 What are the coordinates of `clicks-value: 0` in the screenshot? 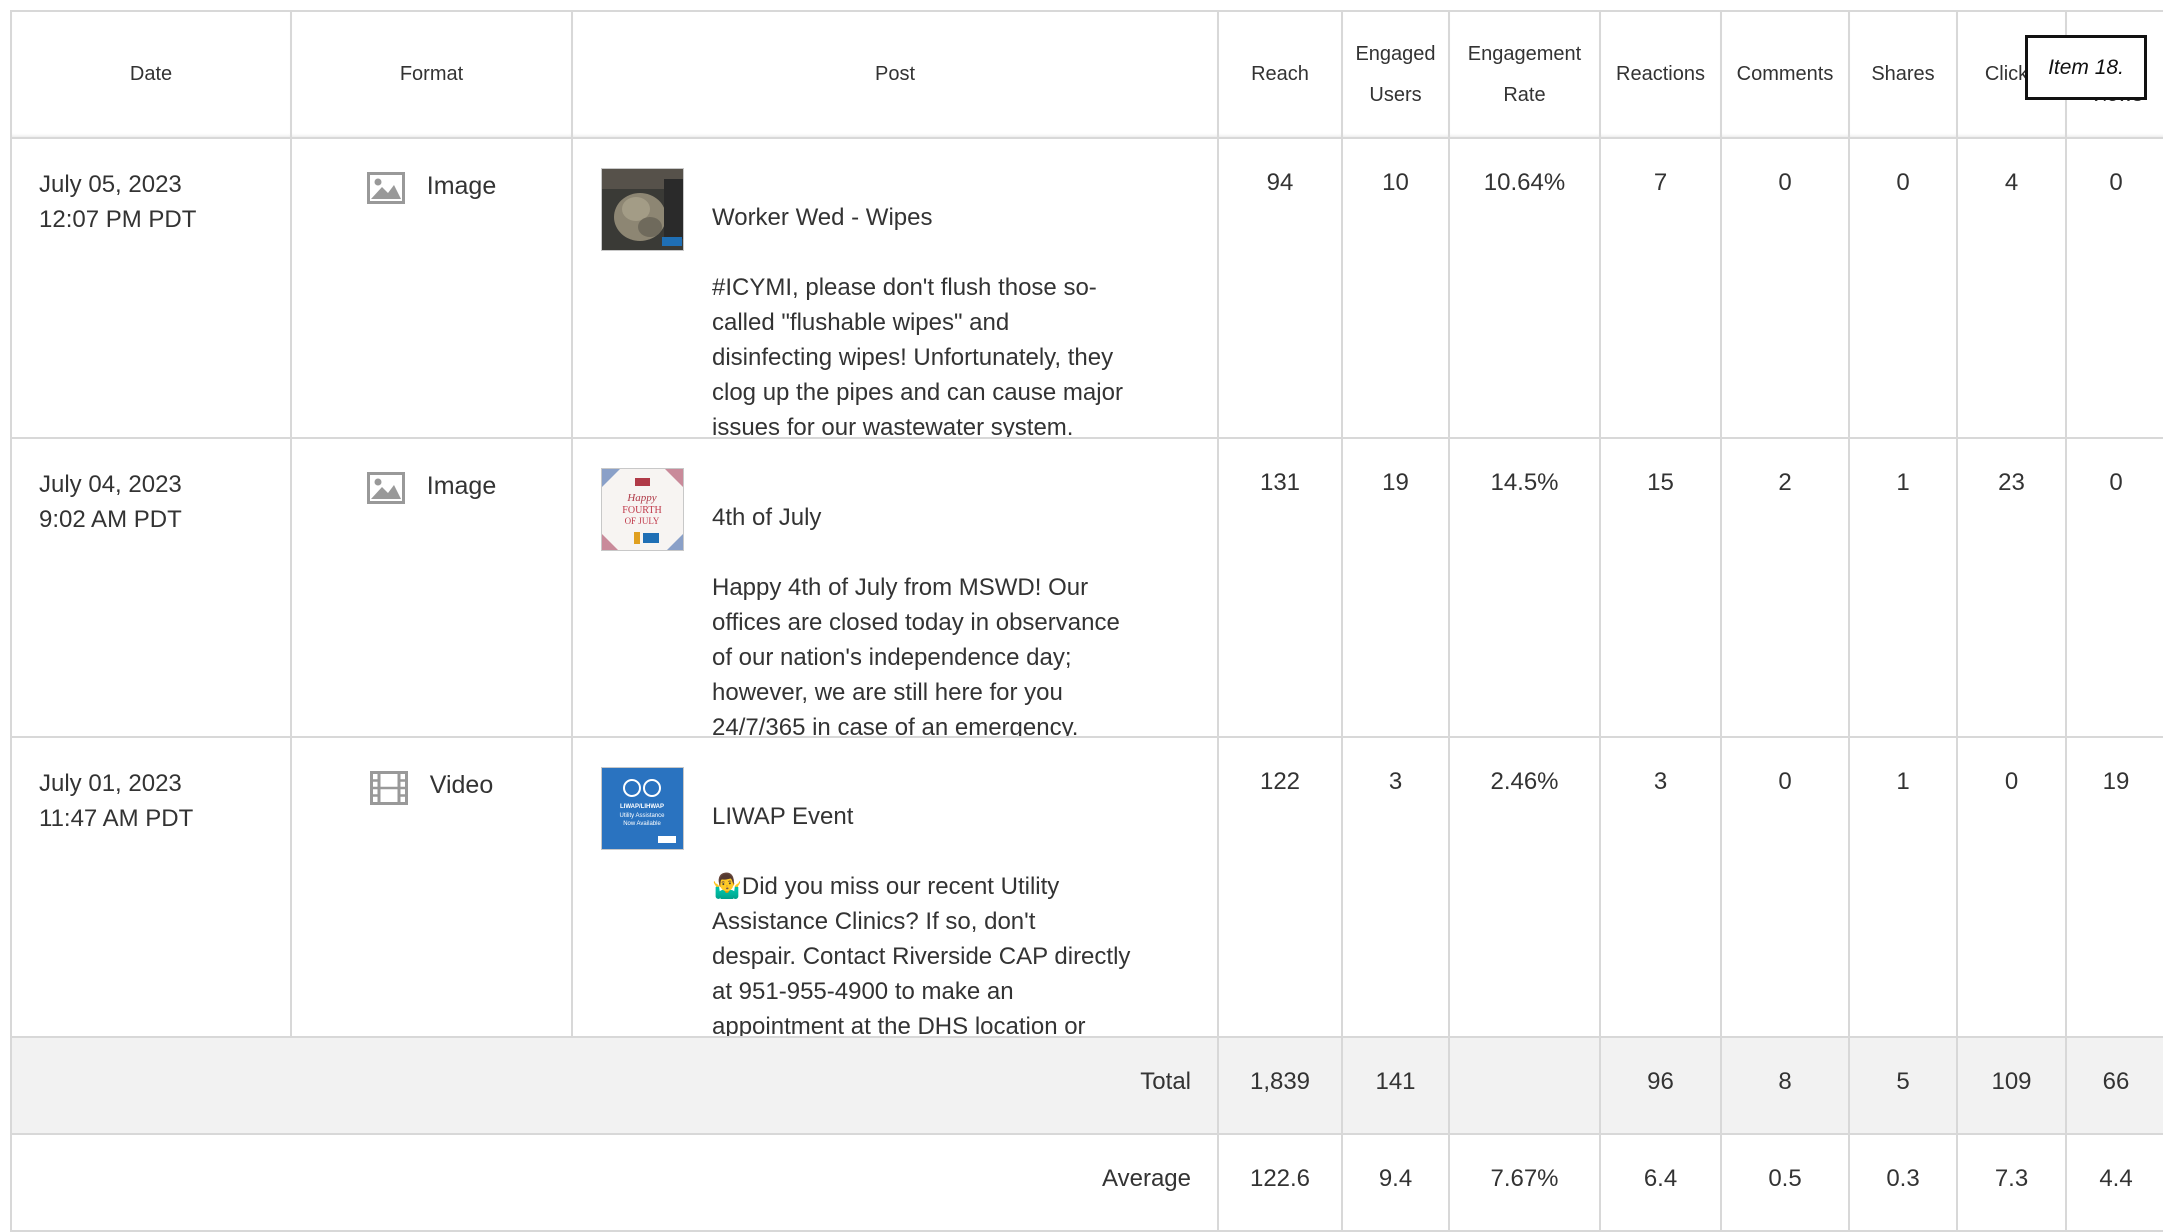 It's located at (2012, 888).